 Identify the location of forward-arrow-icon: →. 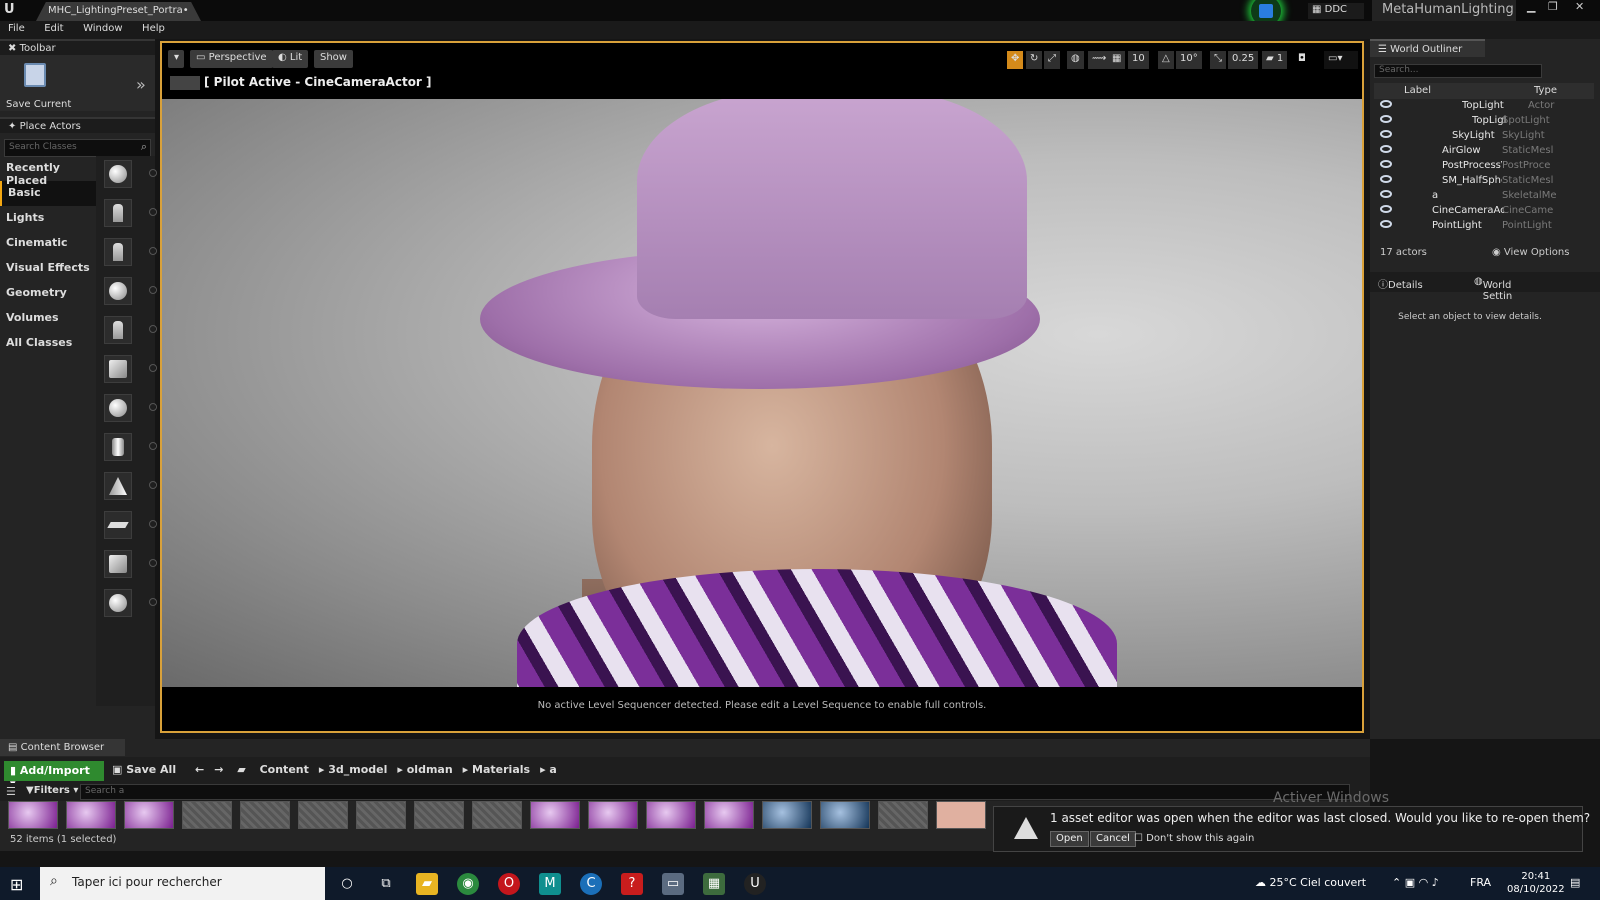
(218, 769).